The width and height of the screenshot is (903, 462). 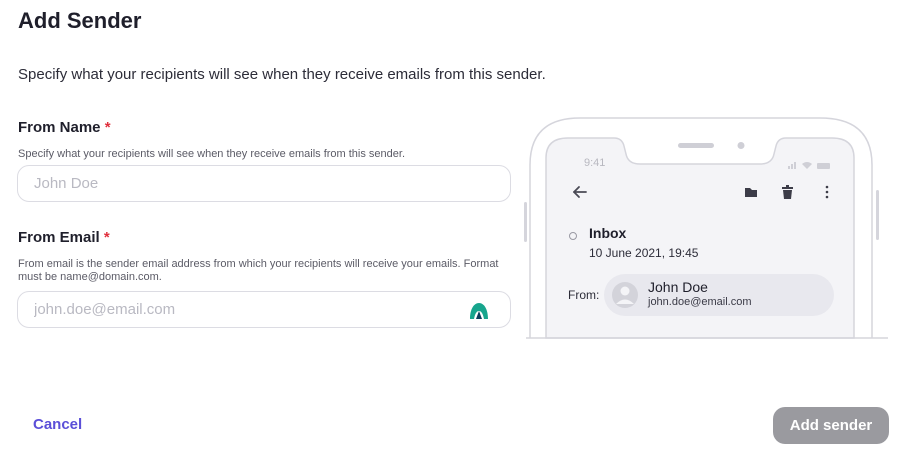 I want to click on from-name-label-text: From Name, so click(x=59, y=127).